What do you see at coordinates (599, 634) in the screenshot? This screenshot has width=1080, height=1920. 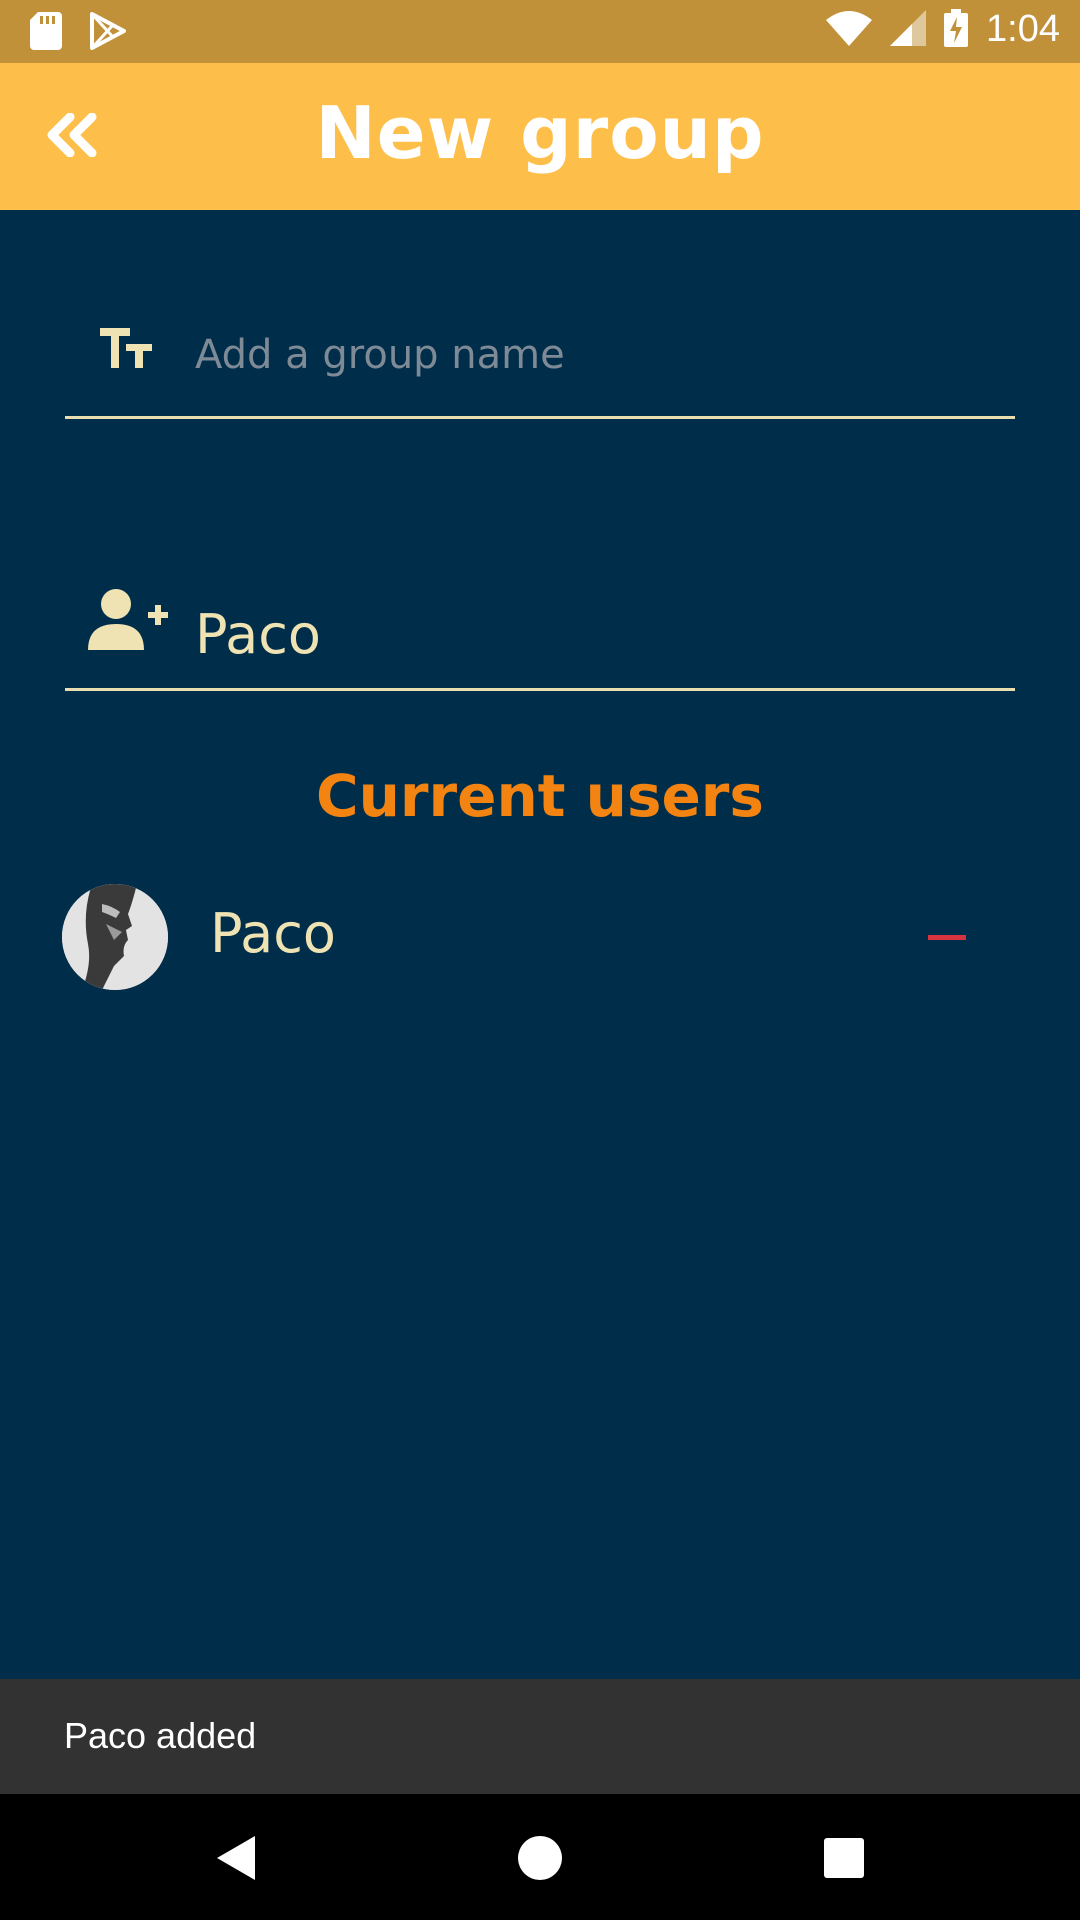 I see `add-user-input` at bounding box center [599, 634].